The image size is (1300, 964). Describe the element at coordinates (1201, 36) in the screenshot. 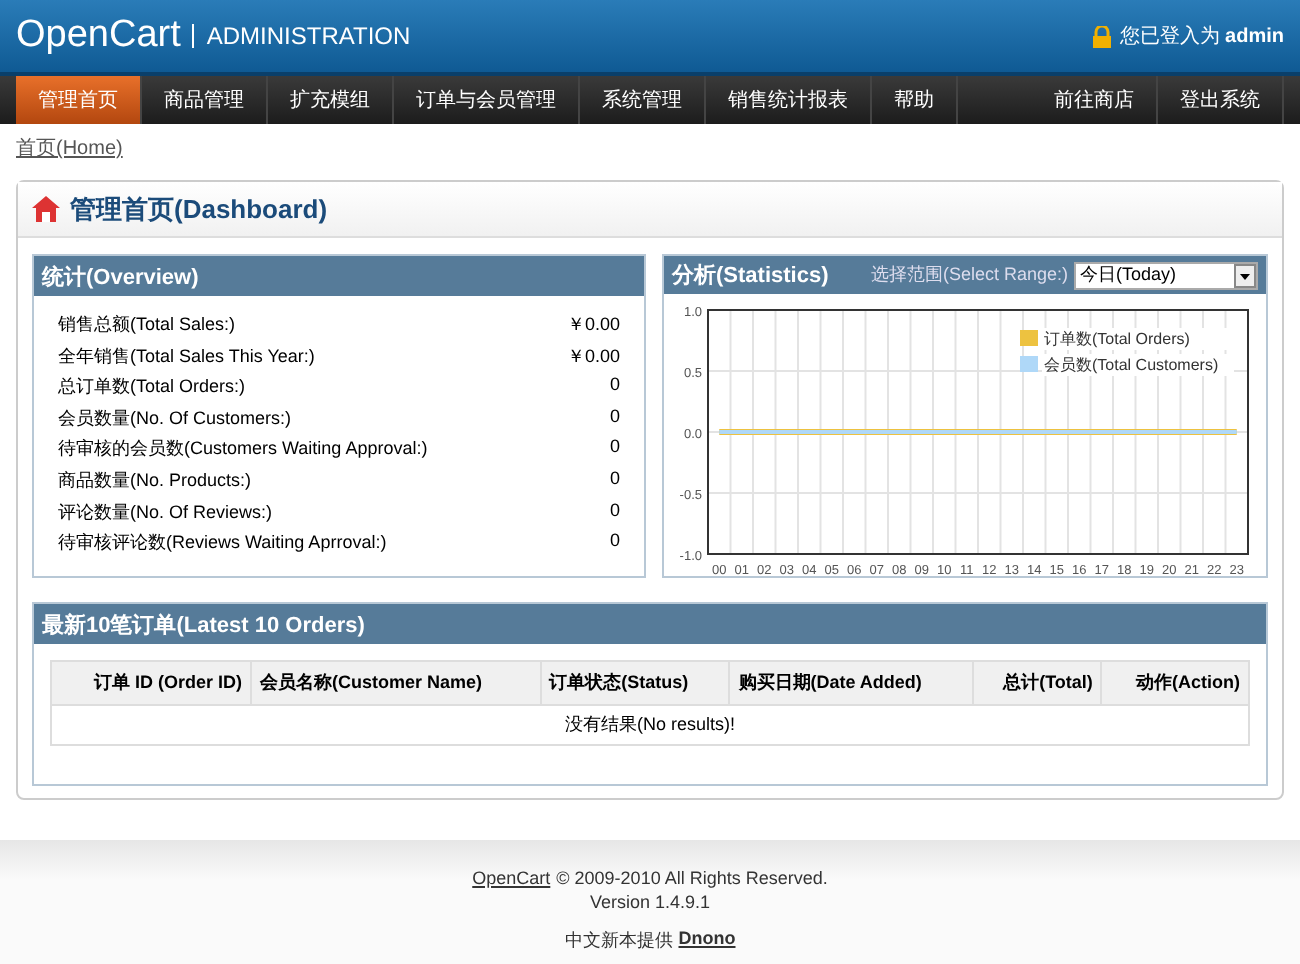

I see `login-status: 您已登入为 admin` at that location.